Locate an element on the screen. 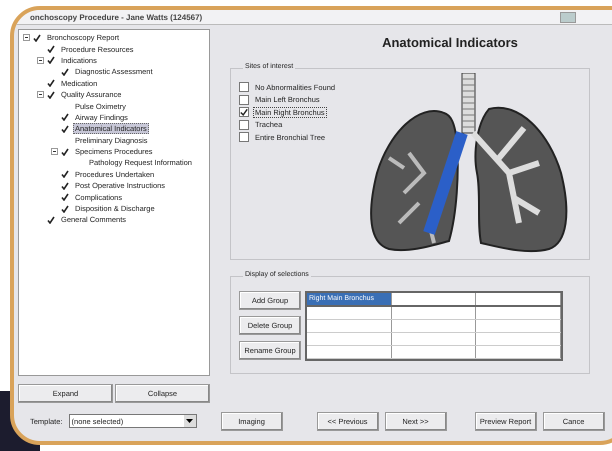 The width and height of the screenshot is (612, 451). dropdown-arrow-icon is located at coordinates (190, 421).